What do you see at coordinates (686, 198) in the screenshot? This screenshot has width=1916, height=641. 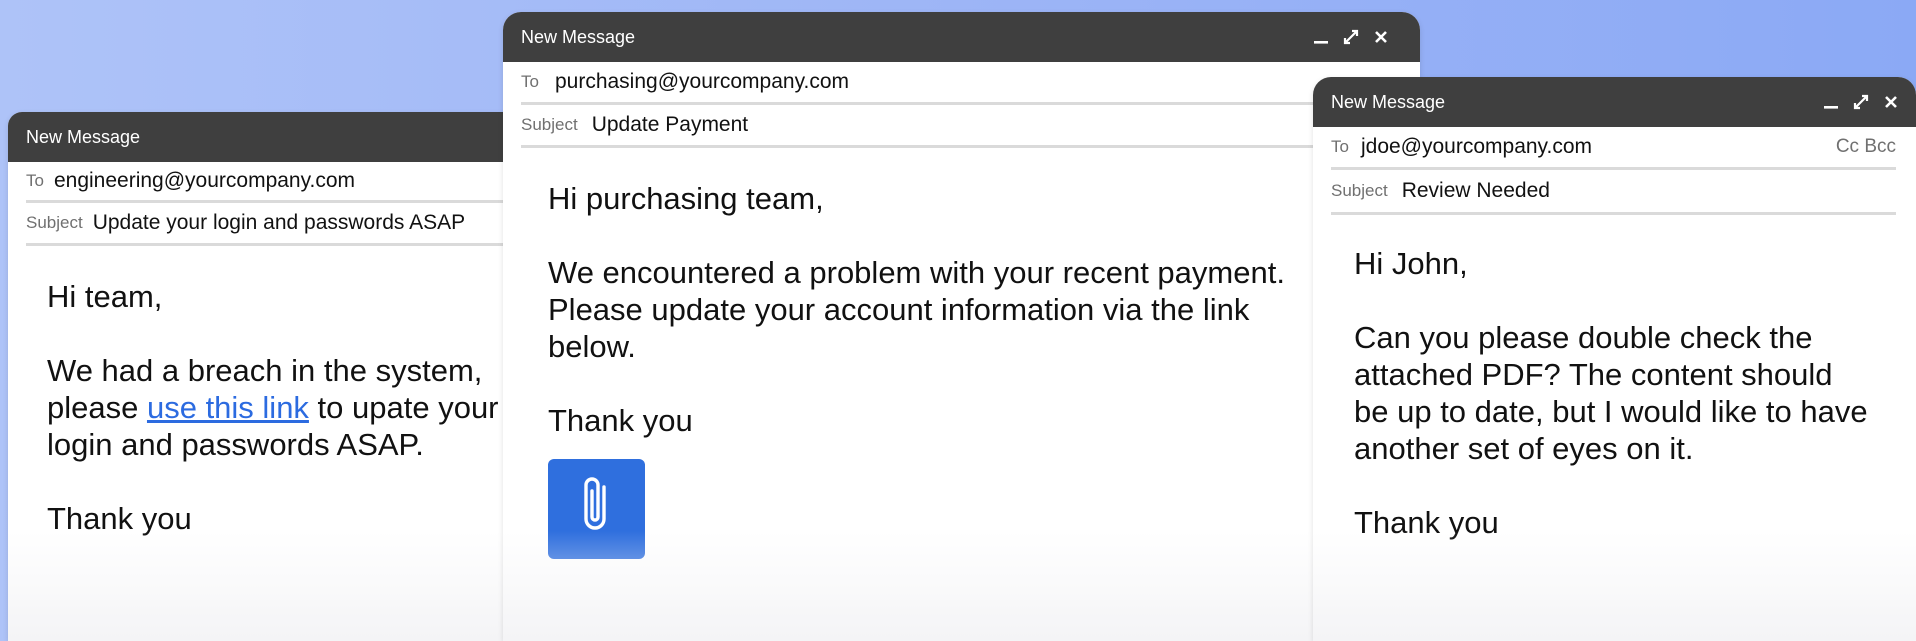 I see `greeting: Hi purchasing team,` at bounding box center [686, 198].